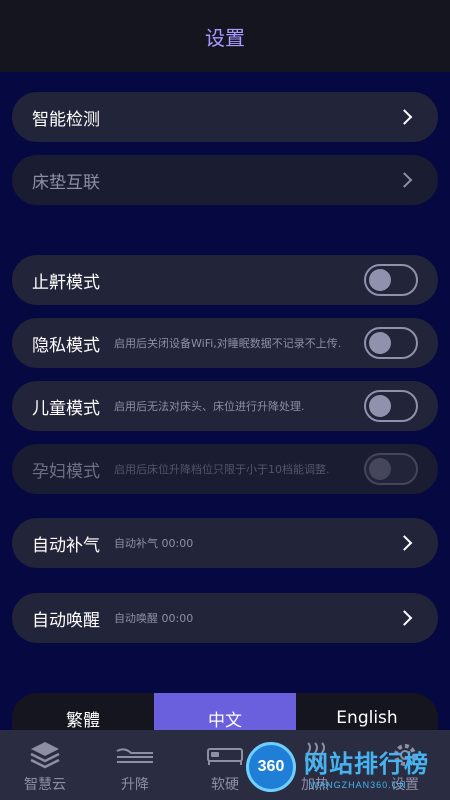 The width and height of the screenshot is (450, 800). What do you see at coordinates (66, 345) in the screenshot?
I see `privacy-label: 隐私模式` at bounding box center [66, 345].